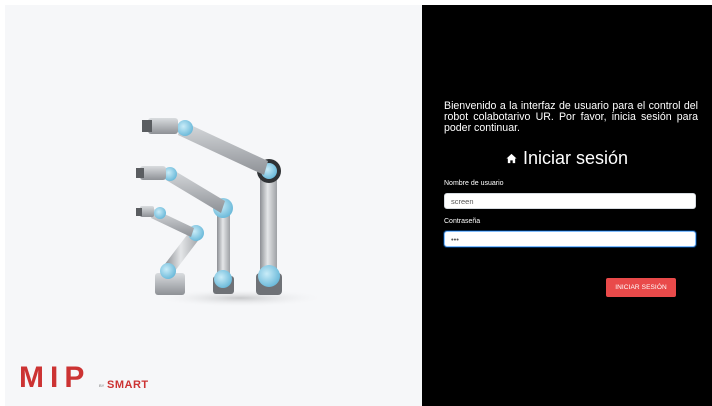 The width and height of the screenshot is (712, 406). Describe the element at coordinates (641, 287) in the screenshot. I see `login-button: Iniciar sesión` at that location.